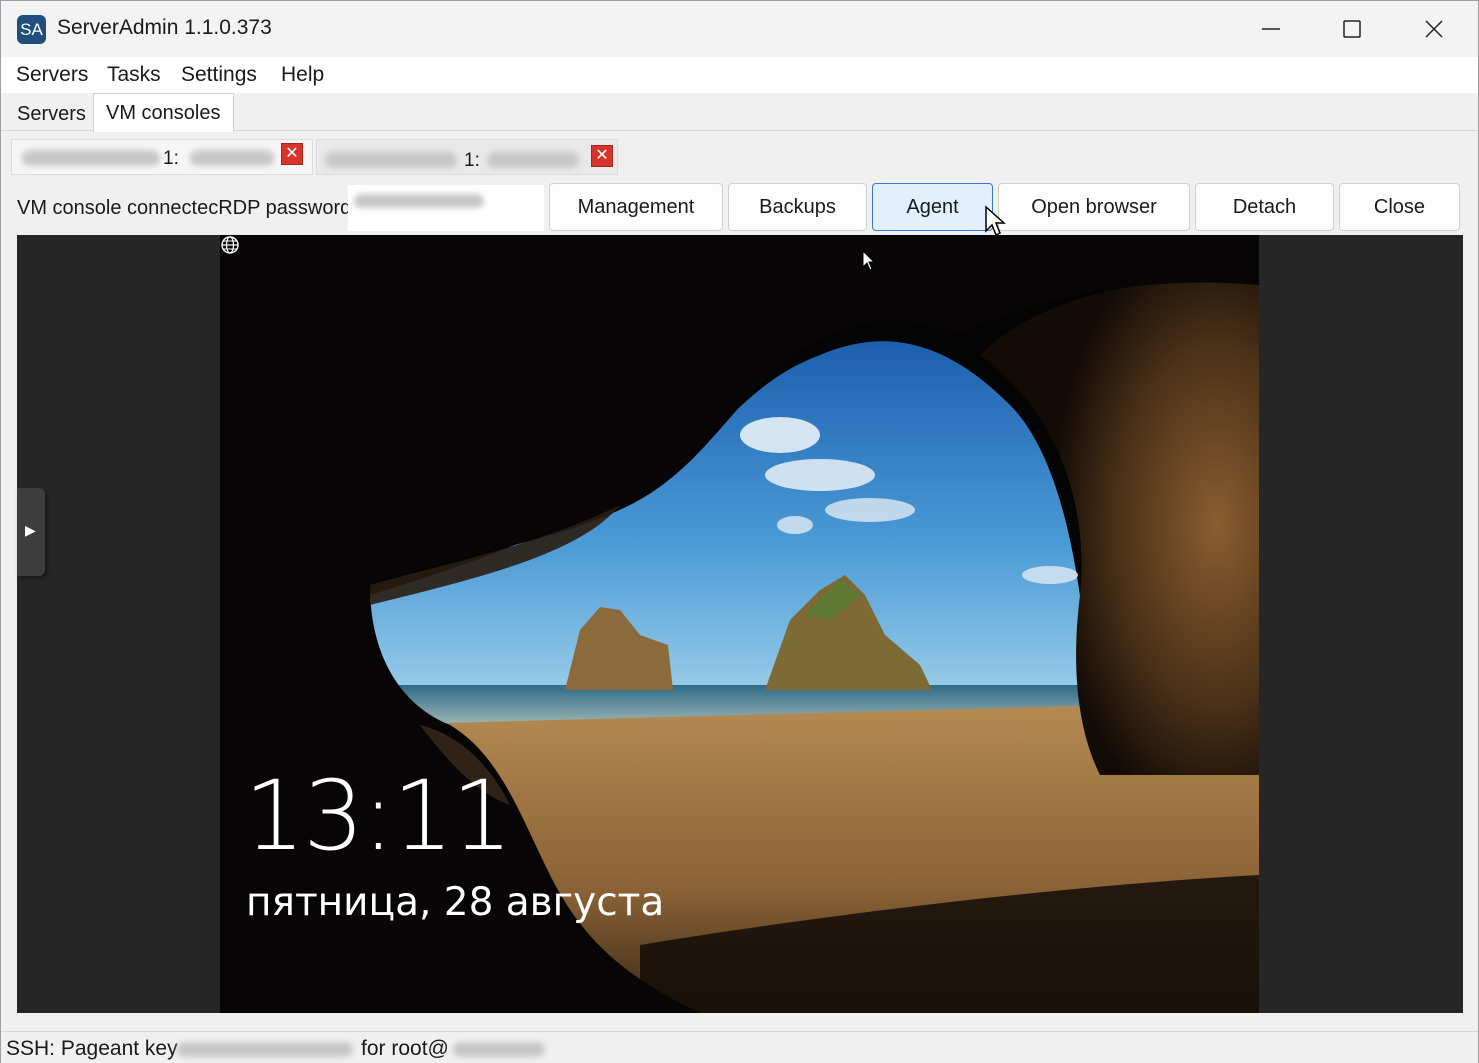 This screenshot has width=1479, height=1063. What do you see at coordinates (163, 112) in the screenshot?
I see `tab-vm-consoles: VM consoles` at bounding box center [163, 112].